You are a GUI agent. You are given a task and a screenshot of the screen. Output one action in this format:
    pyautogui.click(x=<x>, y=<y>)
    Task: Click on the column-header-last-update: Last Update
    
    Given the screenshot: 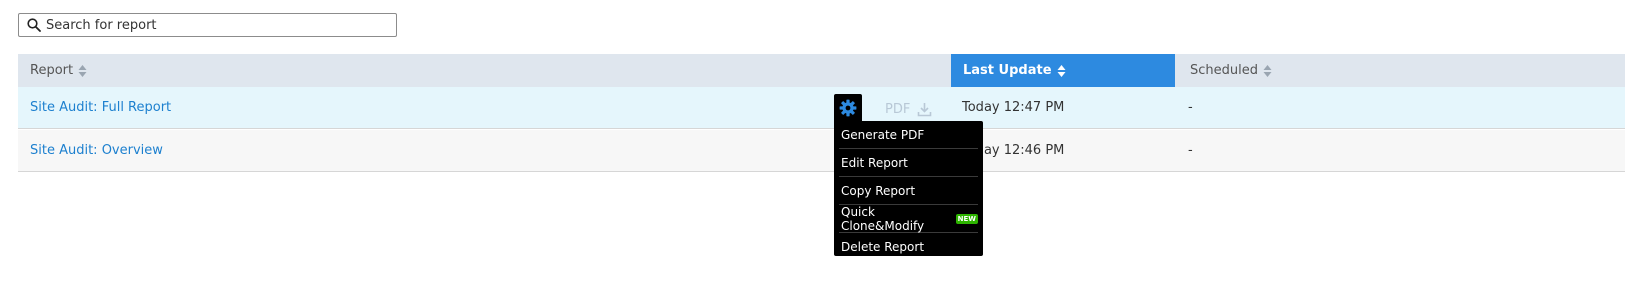 What is the action you would take?
    pyautogui.click(x=1063, y=70)
    